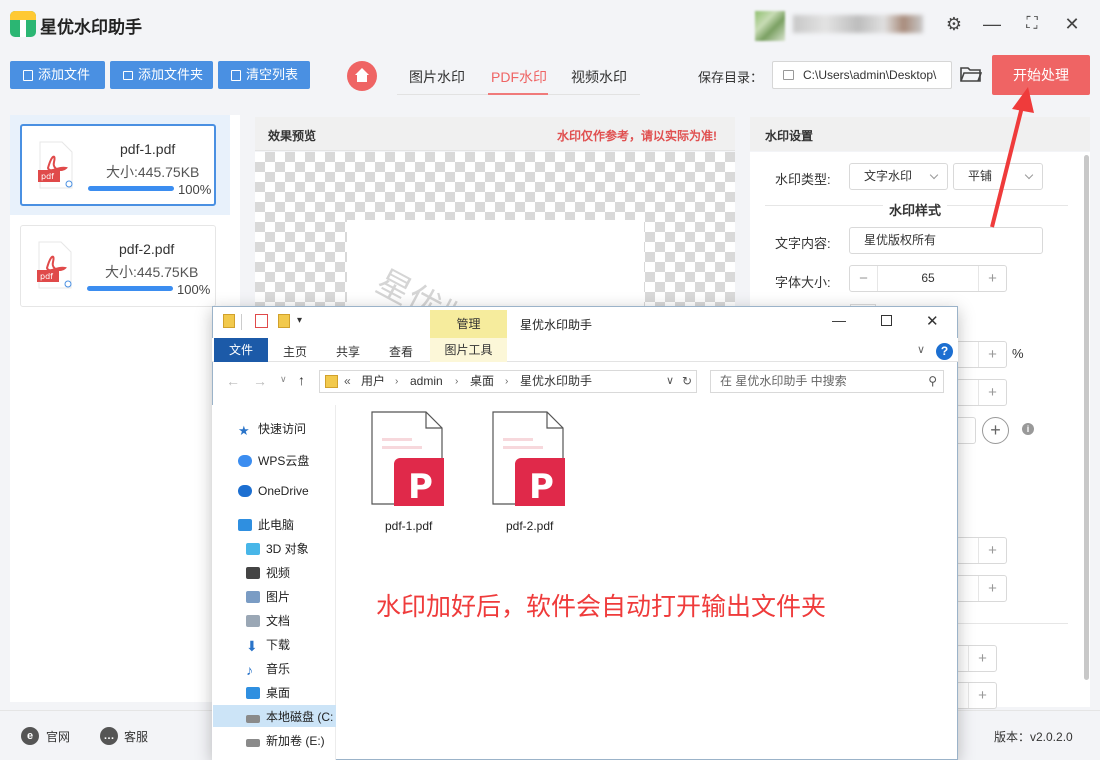  I want to click on preview-note: 水印仅作参考，请以实际为准!, so click(637, 136).